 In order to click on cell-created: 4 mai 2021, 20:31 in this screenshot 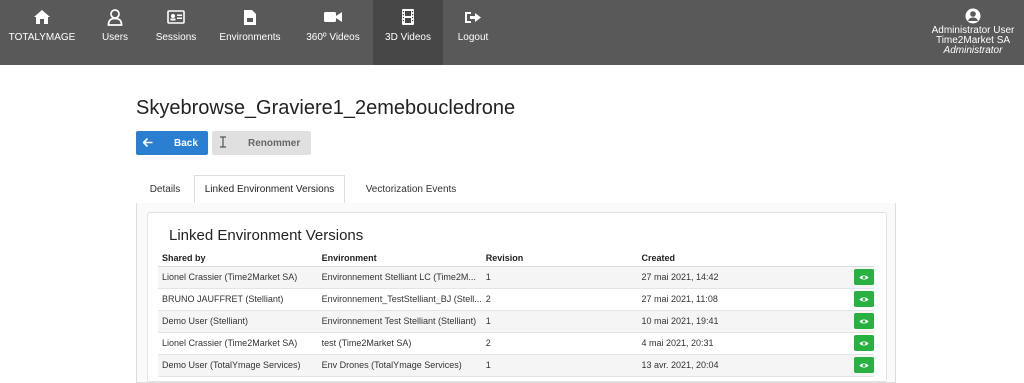, I will do `click(740, 343)`.